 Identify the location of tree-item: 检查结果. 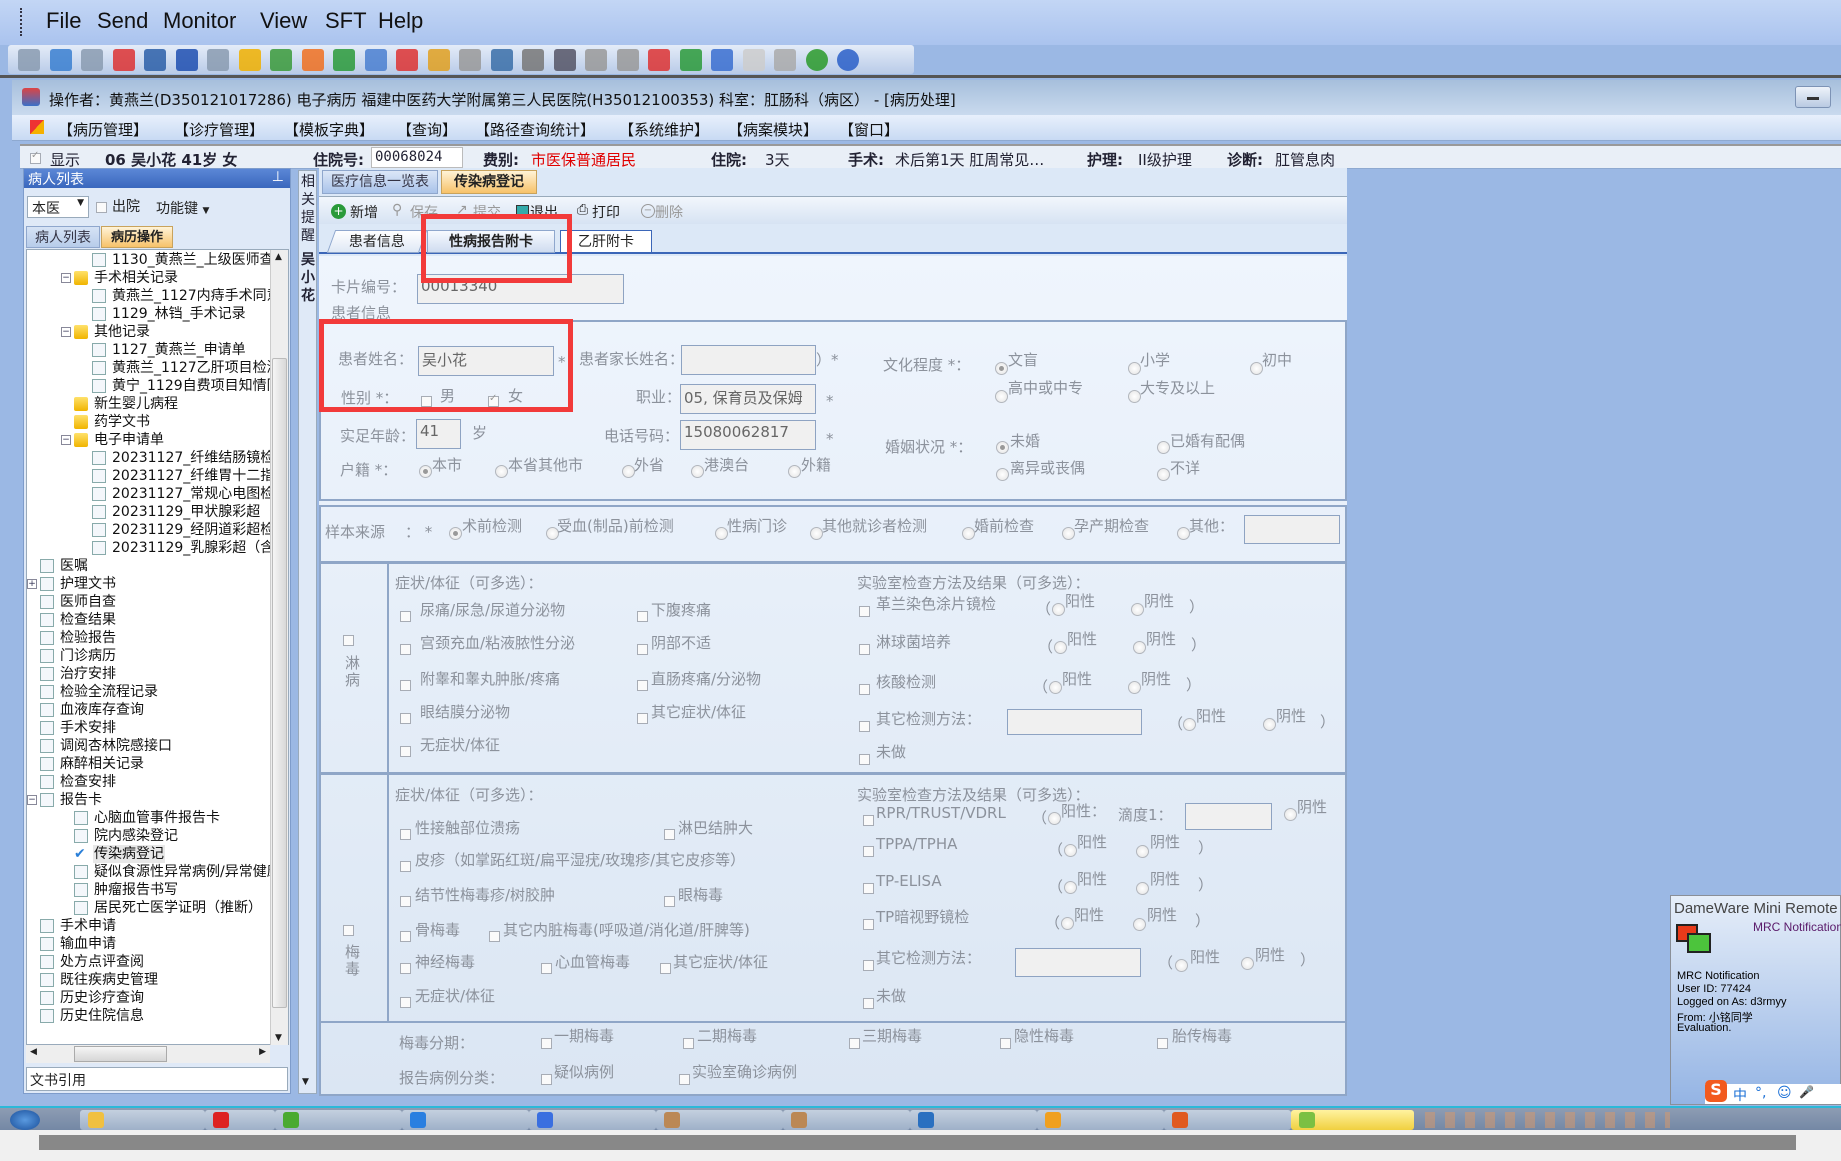
(149, 620).